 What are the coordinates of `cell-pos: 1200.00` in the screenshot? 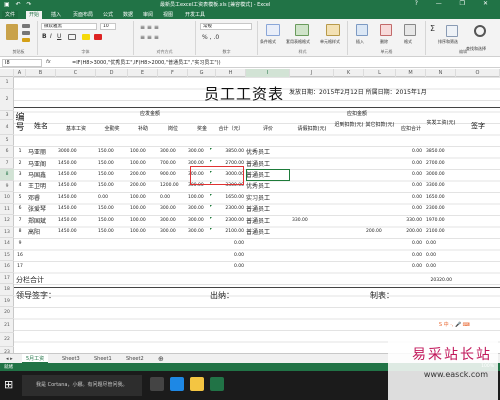 It's located at (173, 186).